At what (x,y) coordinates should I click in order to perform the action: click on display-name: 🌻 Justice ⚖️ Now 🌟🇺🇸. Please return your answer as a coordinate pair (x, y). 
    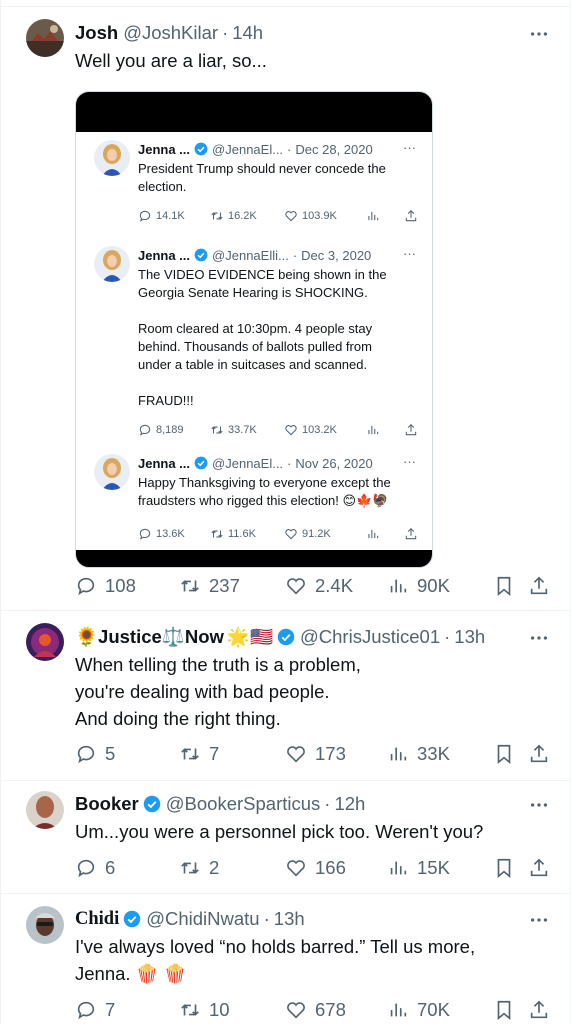
    Looking at the image, I should click on (174, 637).